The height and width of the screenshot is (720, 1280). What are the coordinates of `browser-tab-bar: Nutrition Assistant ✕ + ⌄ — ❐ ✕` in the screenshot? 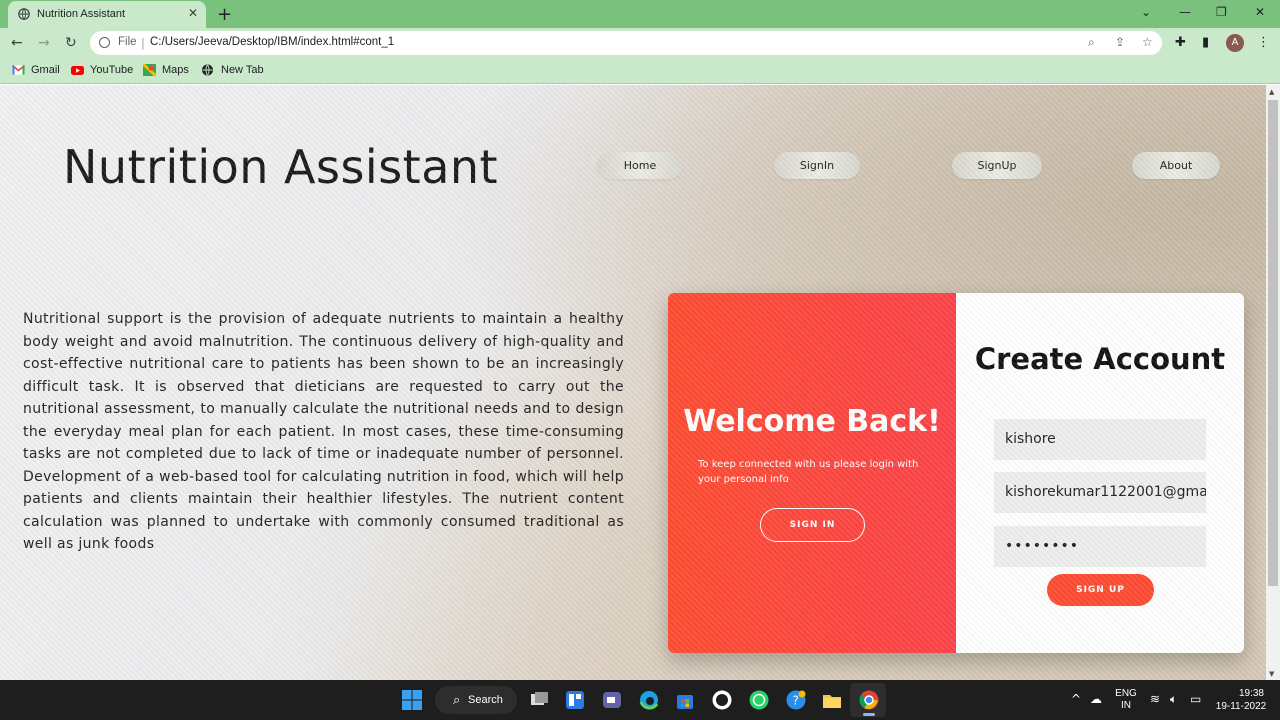 It's located at (640, 14).